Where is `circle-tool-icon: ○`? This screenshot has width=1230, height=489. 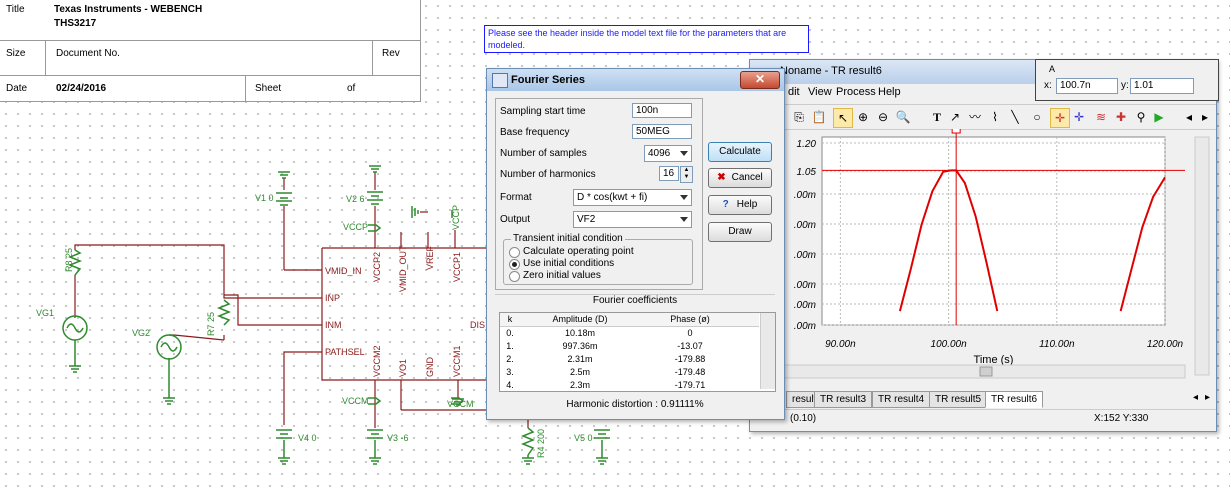 circle-tool-icon: ○ is located at coordinates (1037, 117).